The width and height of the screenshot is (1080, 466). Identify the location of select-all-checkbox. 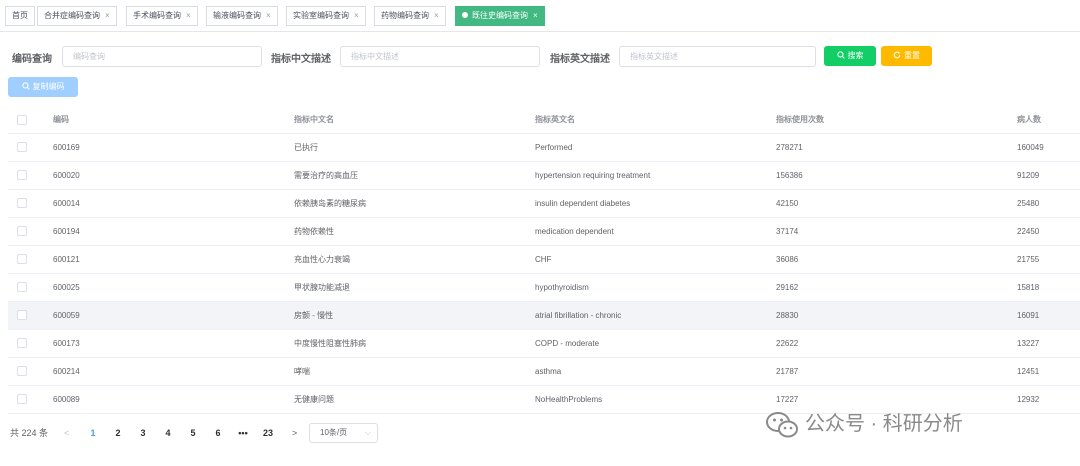
(22, 120).